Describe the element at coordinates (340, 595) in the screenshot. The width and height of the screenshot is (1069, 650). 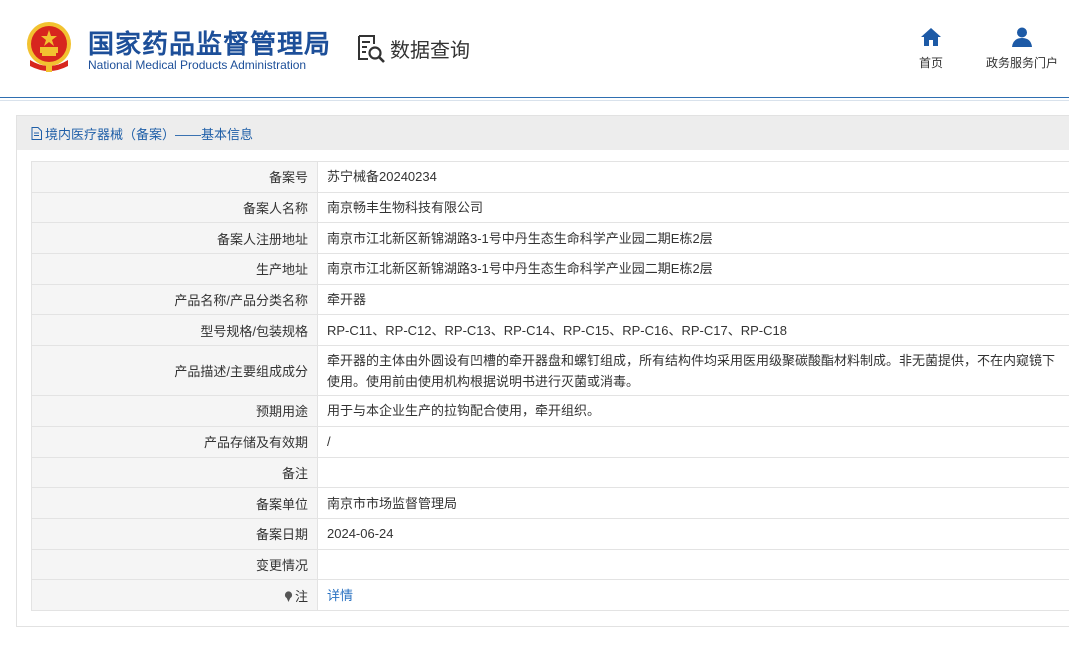
I see `details-link: 详情` at that location.